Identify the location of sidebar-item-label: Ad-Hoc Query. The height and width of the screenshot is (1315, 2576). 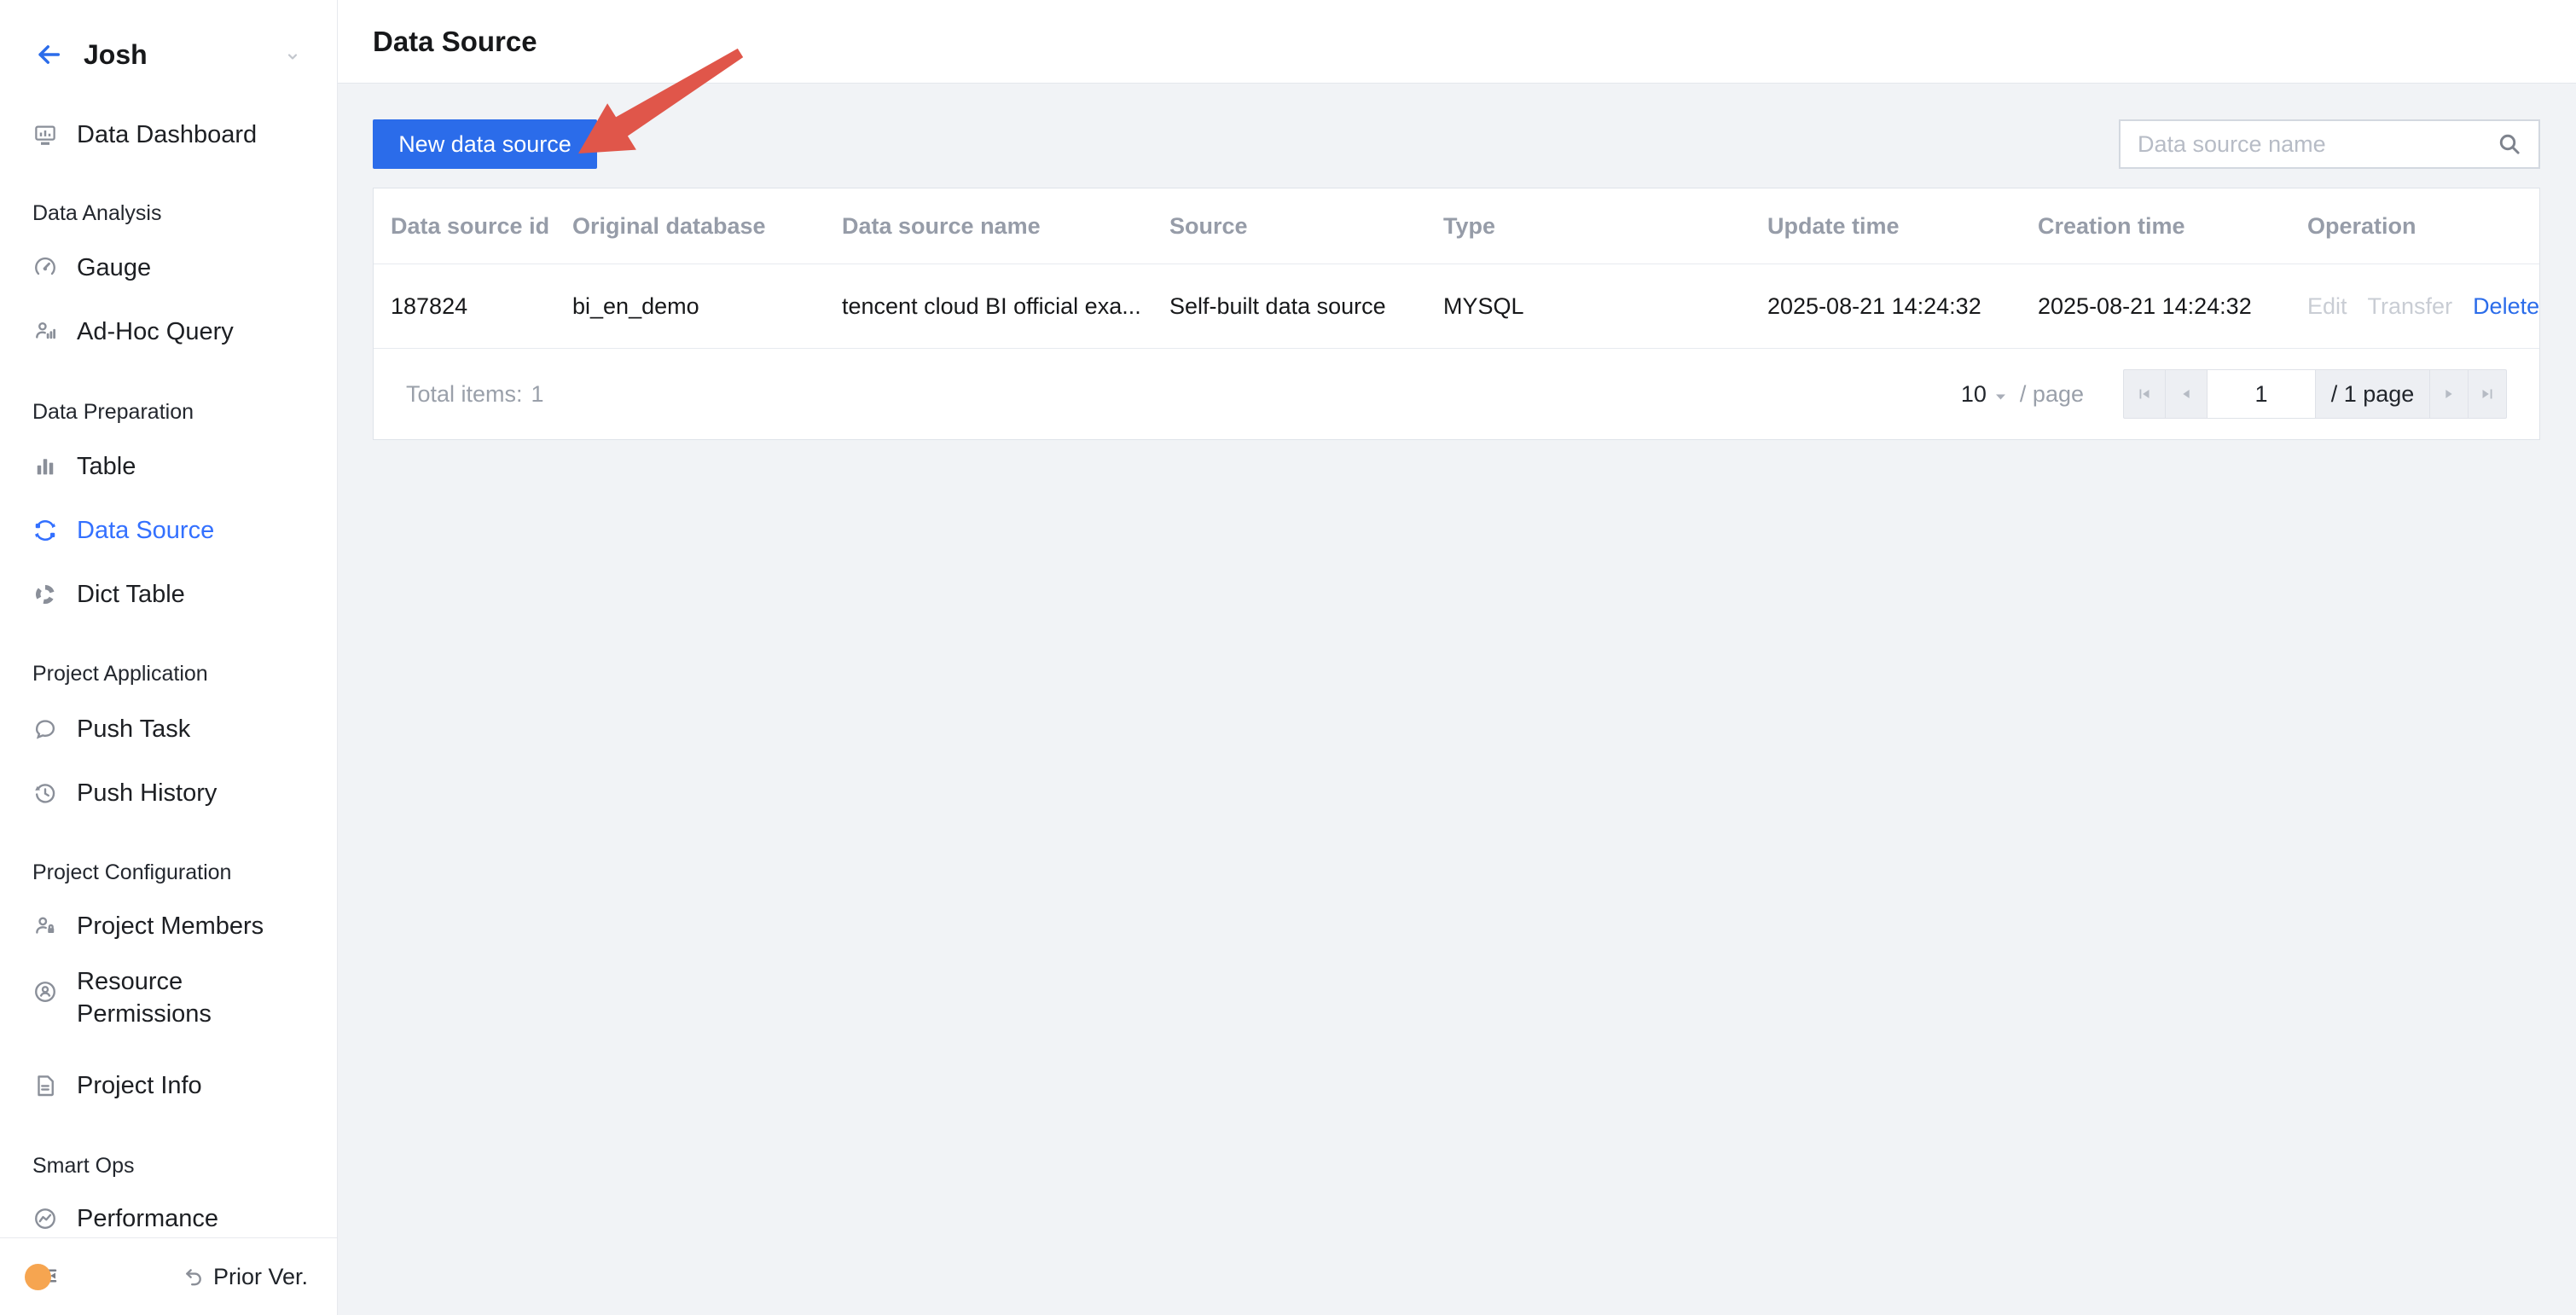
(155, 331).